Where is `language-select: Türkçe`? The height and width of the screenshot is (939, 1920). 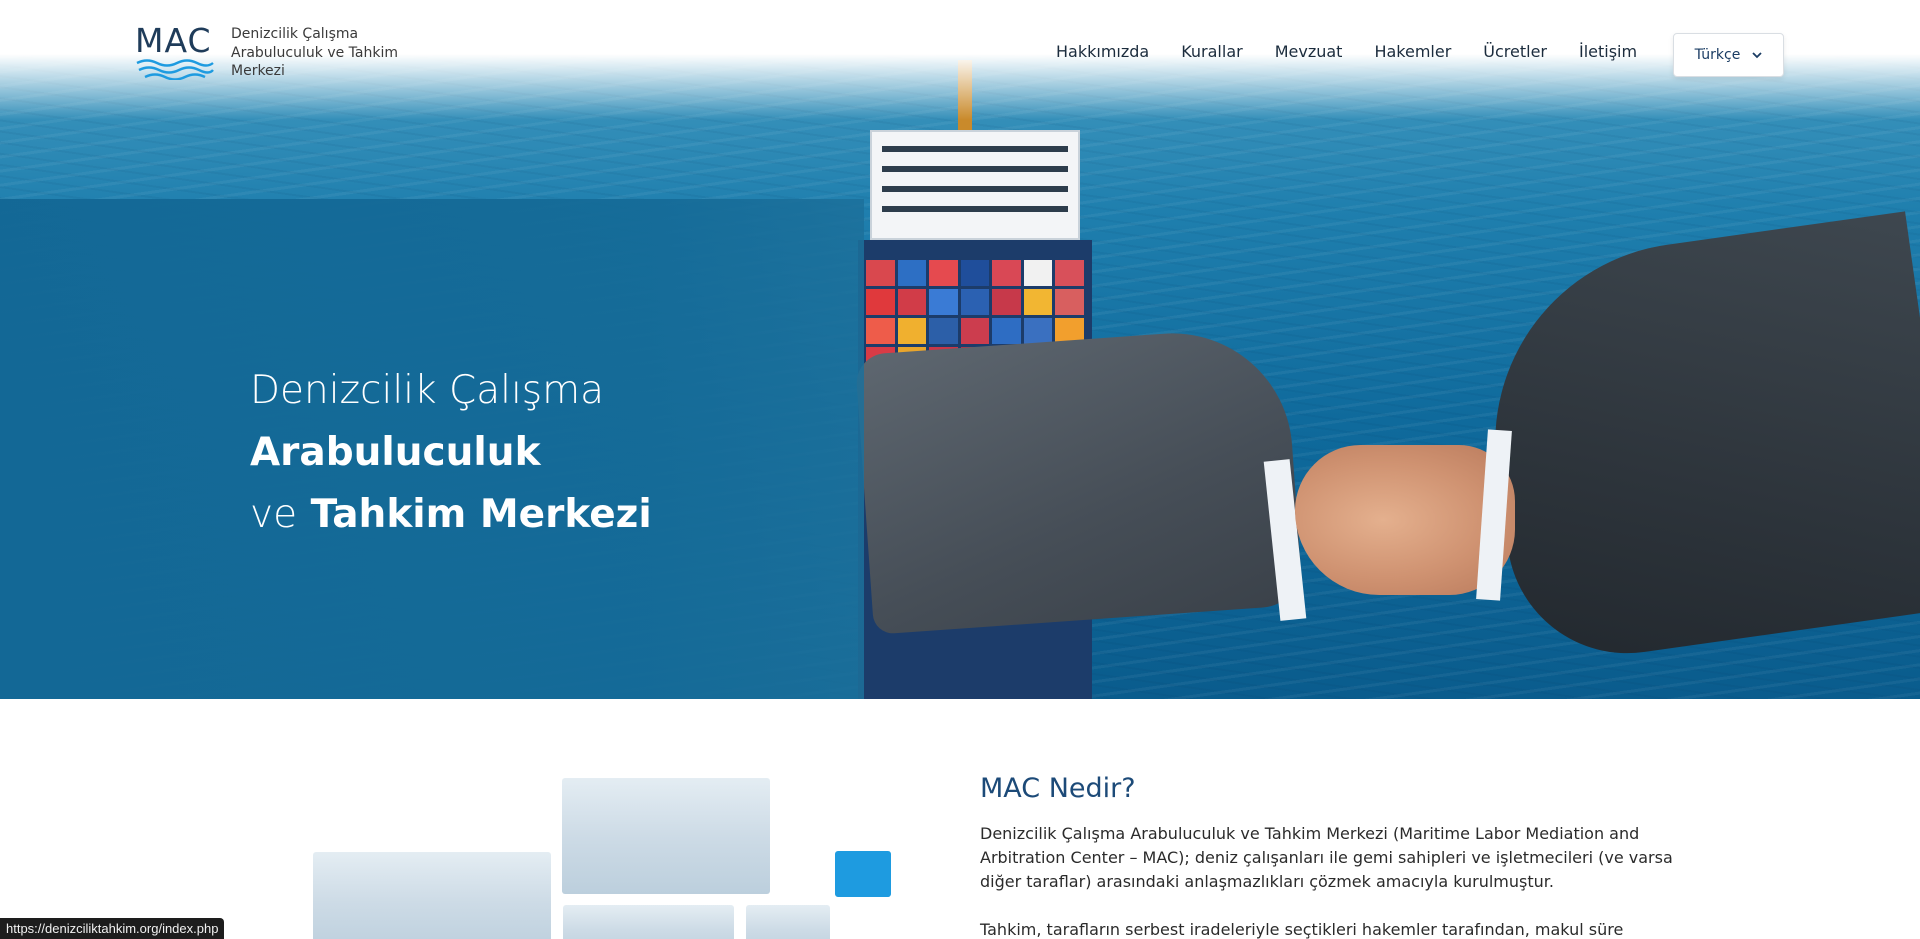
language-select: Türkçe is located at coordinates (1728, 55).